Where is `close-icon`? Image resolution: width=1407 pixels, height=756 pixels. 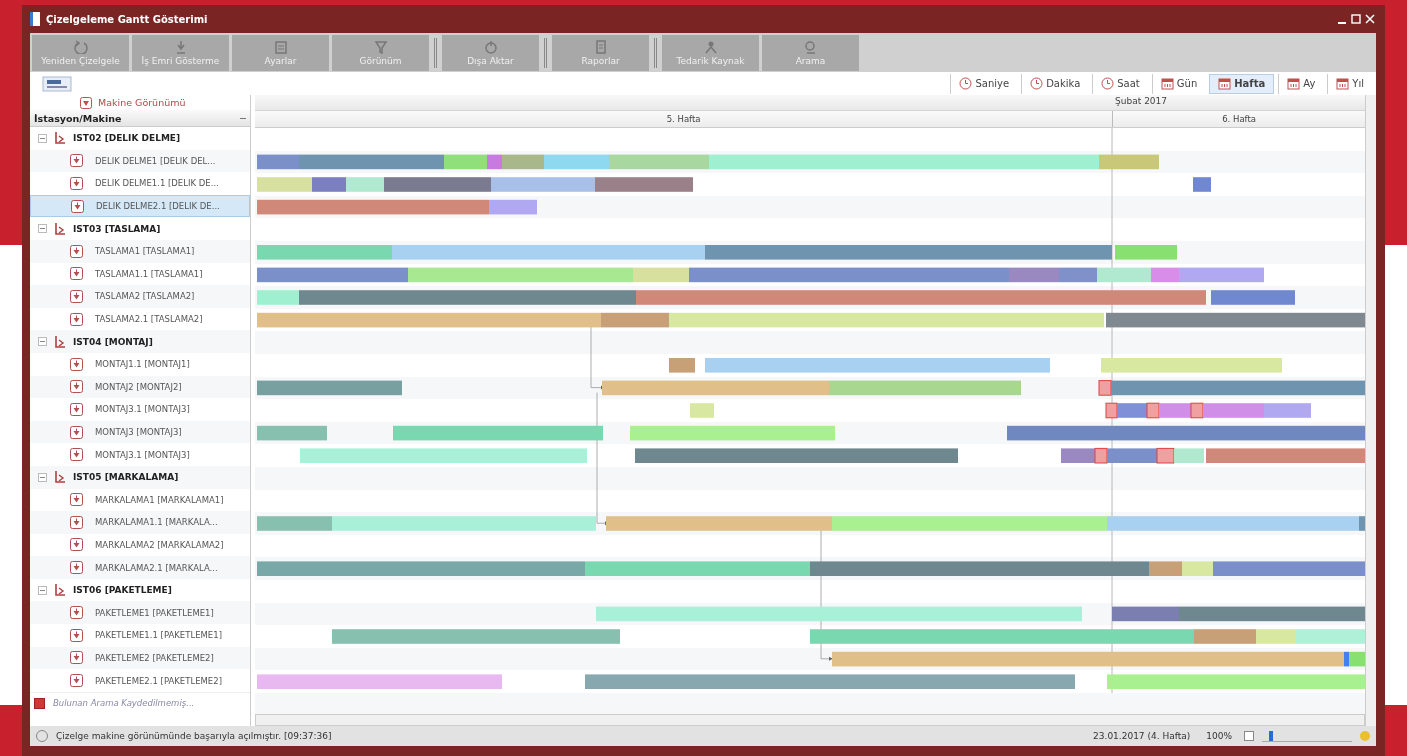
close-icon is located at coordinates (1370, 19).